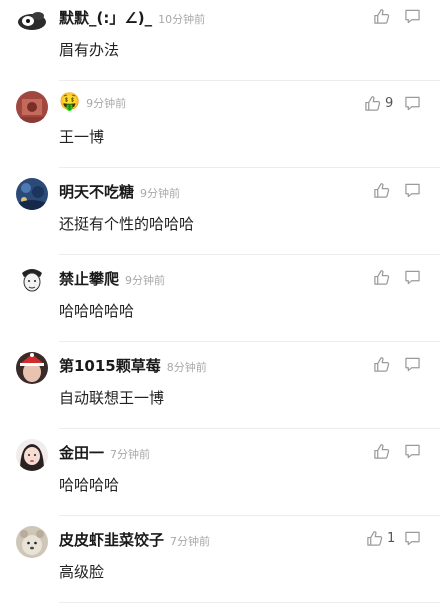 This screenshot has width=440, height=608. What do you see at coordinates (220, 472) in the screenshot?
I see `comment-item: 金田一 7分钟前 哈哈哈哈` at bounding box center [220, 472].